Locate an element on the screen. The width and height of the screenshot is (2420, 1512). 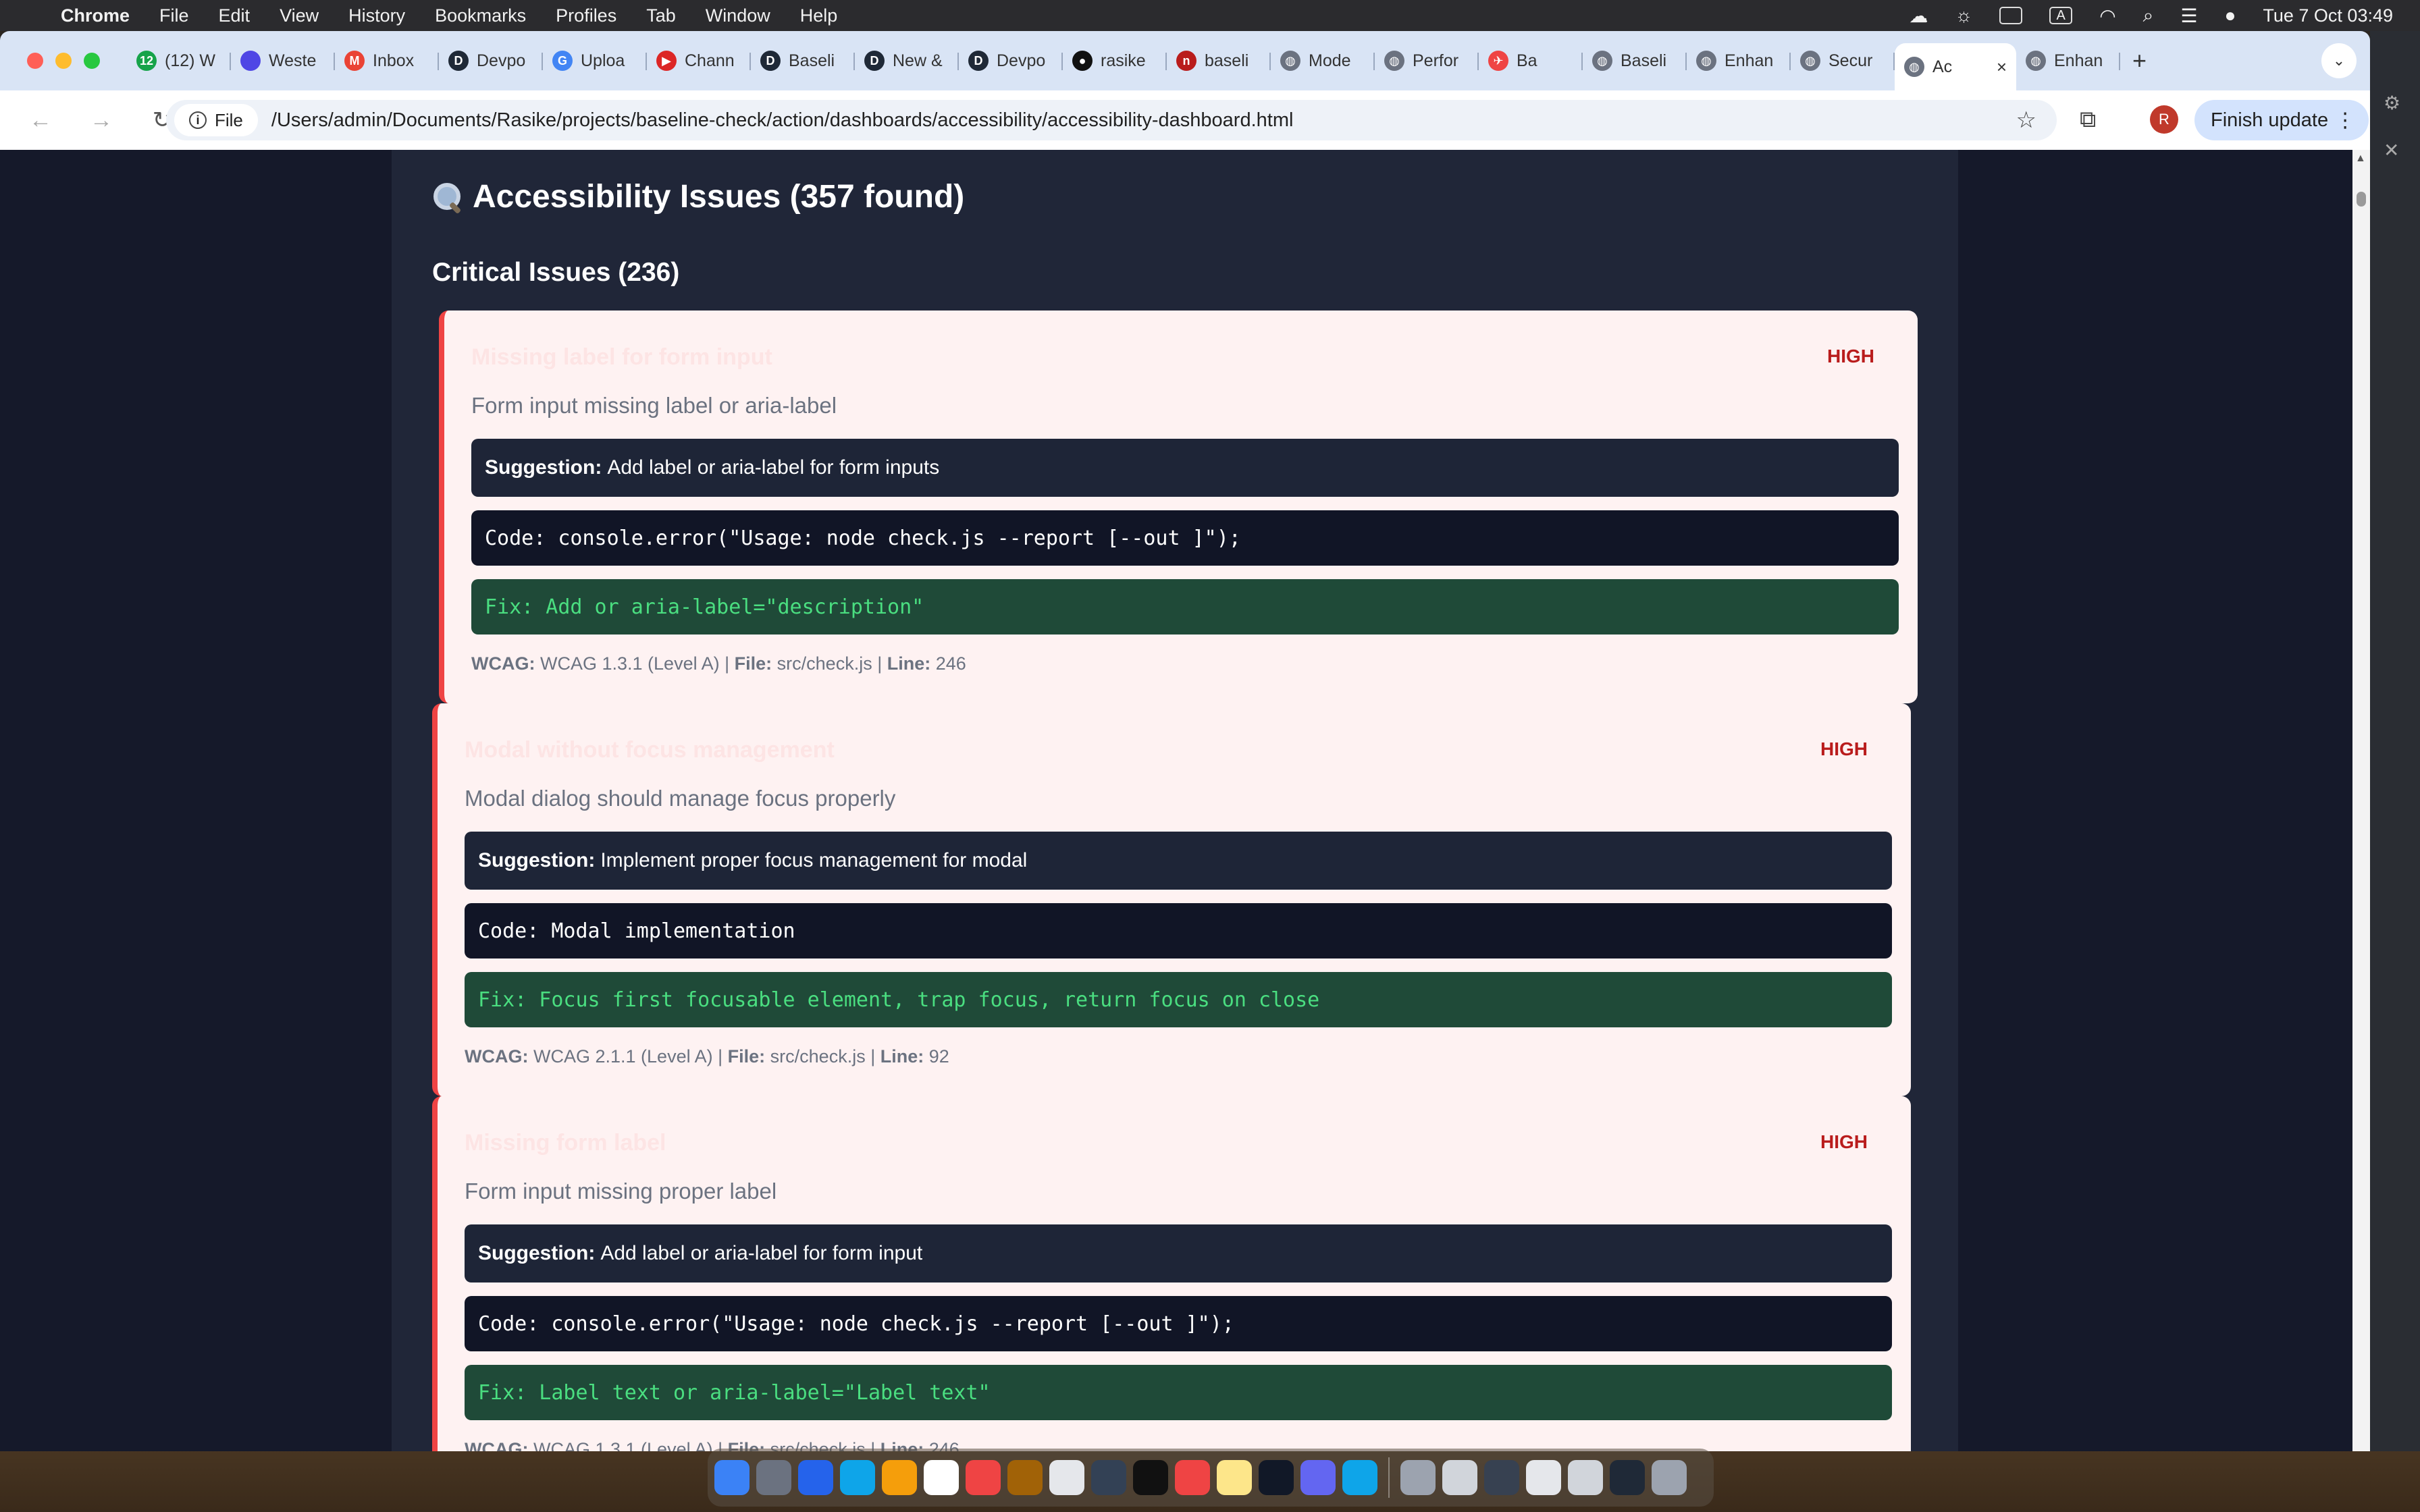
more-options-icon: ⋮ is located at coordinates (2345, 120).